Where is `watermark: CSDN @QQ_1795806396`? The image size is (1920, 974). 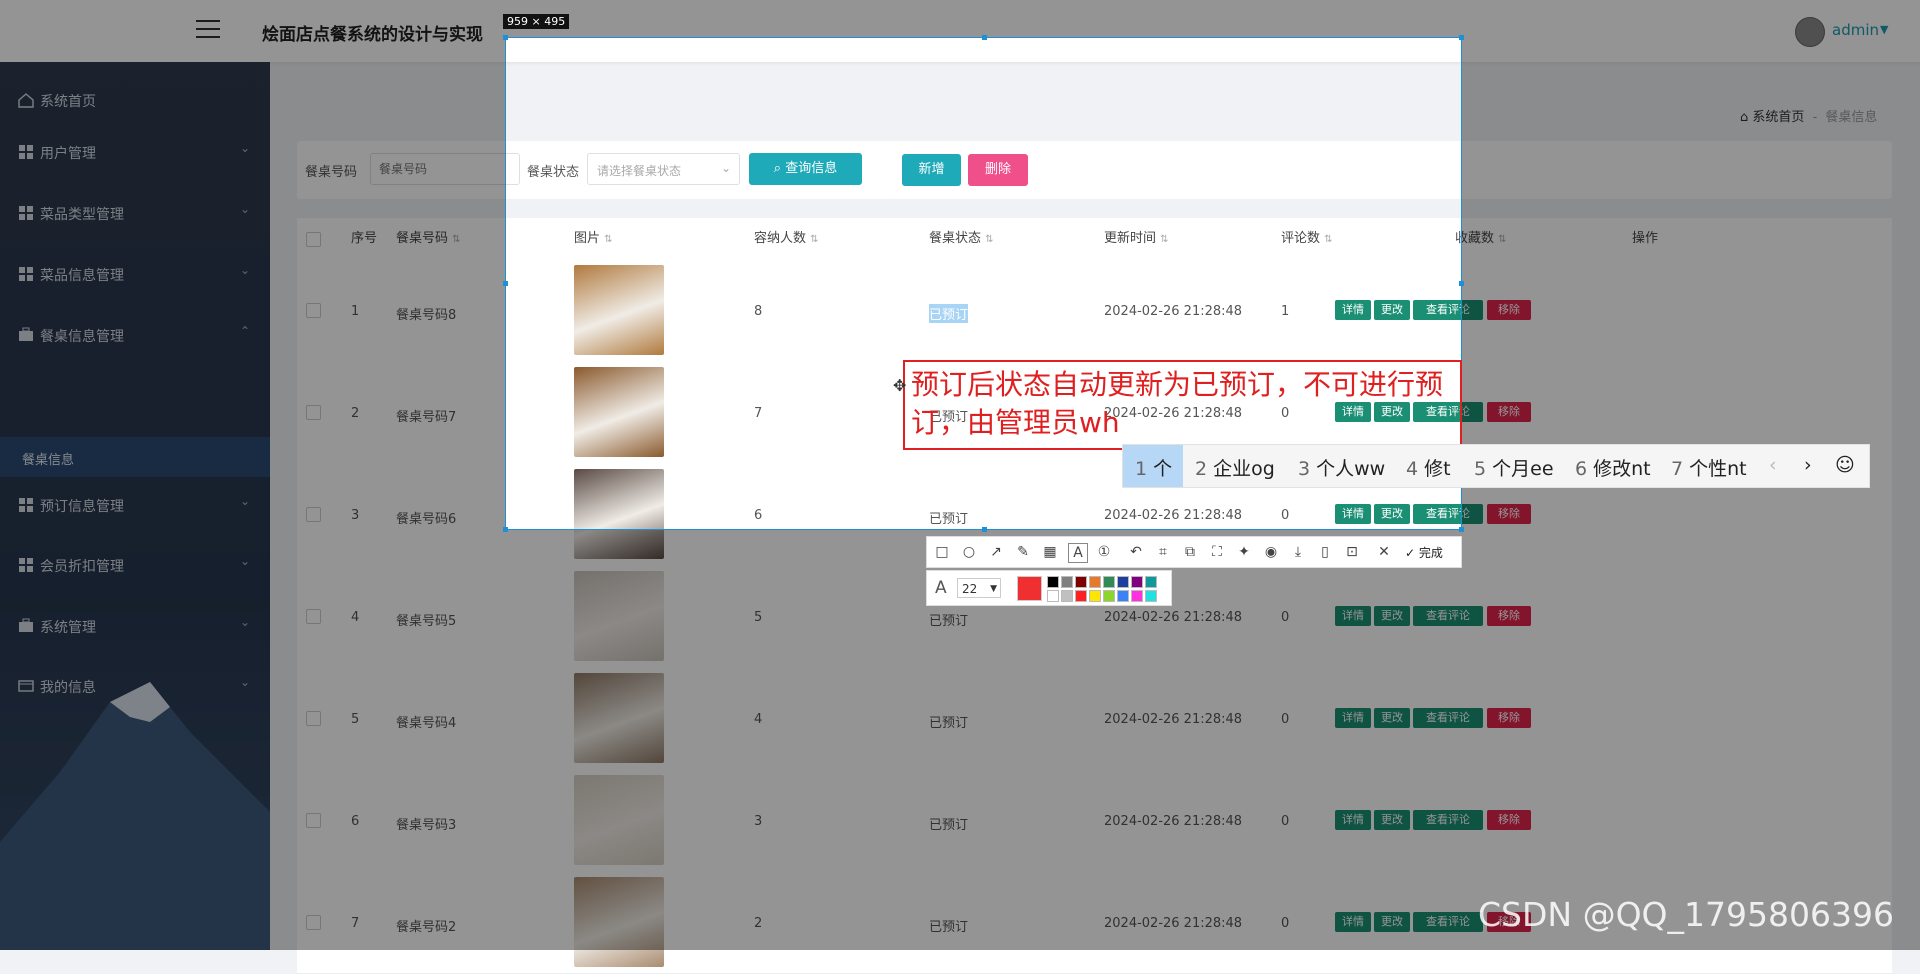 watermark: CSDN @QQ_1795806396 is located at coordinates (1686, 914).